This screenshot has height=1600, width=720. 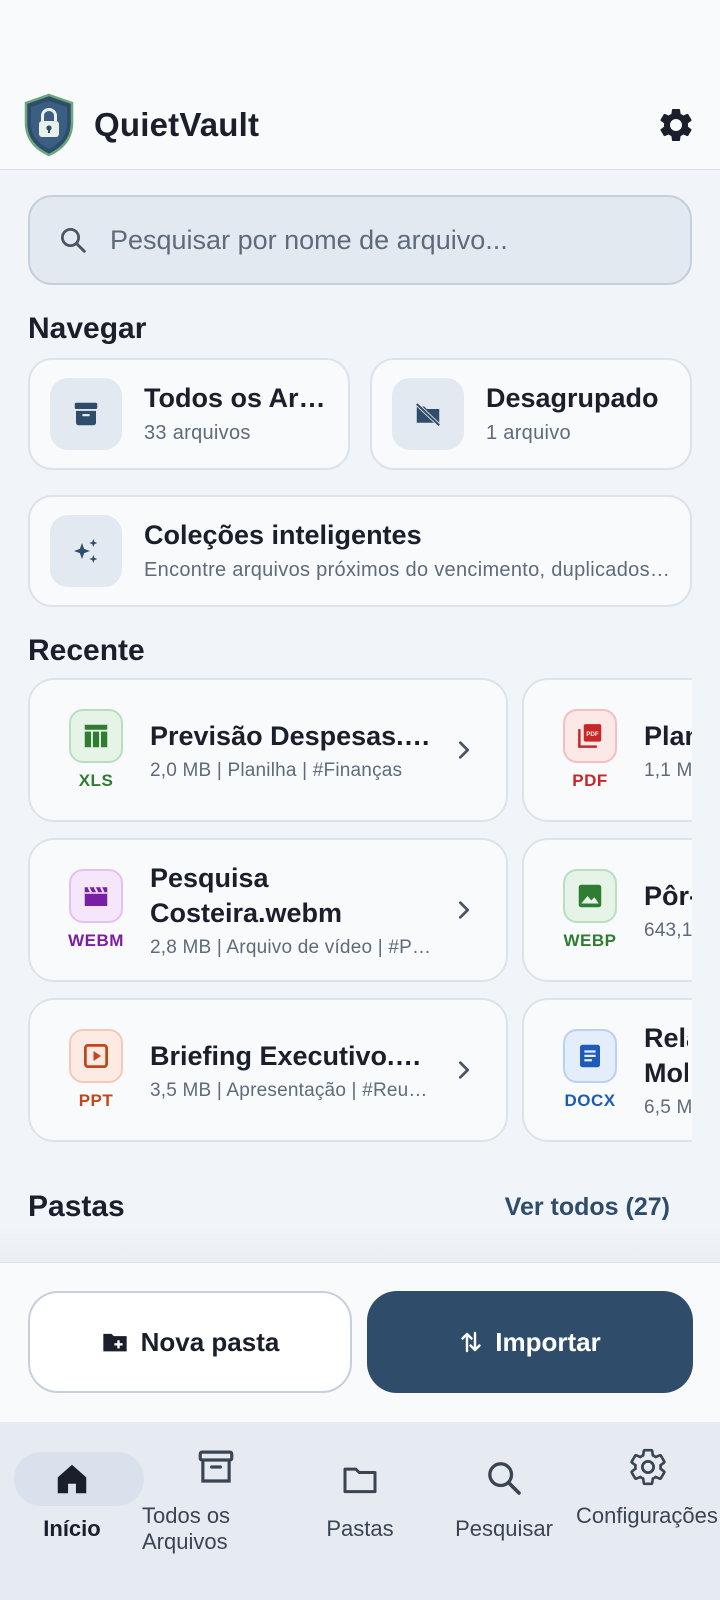 I want to click on action-bar: Nova pasta Importar, so click(x=360, y=1342).